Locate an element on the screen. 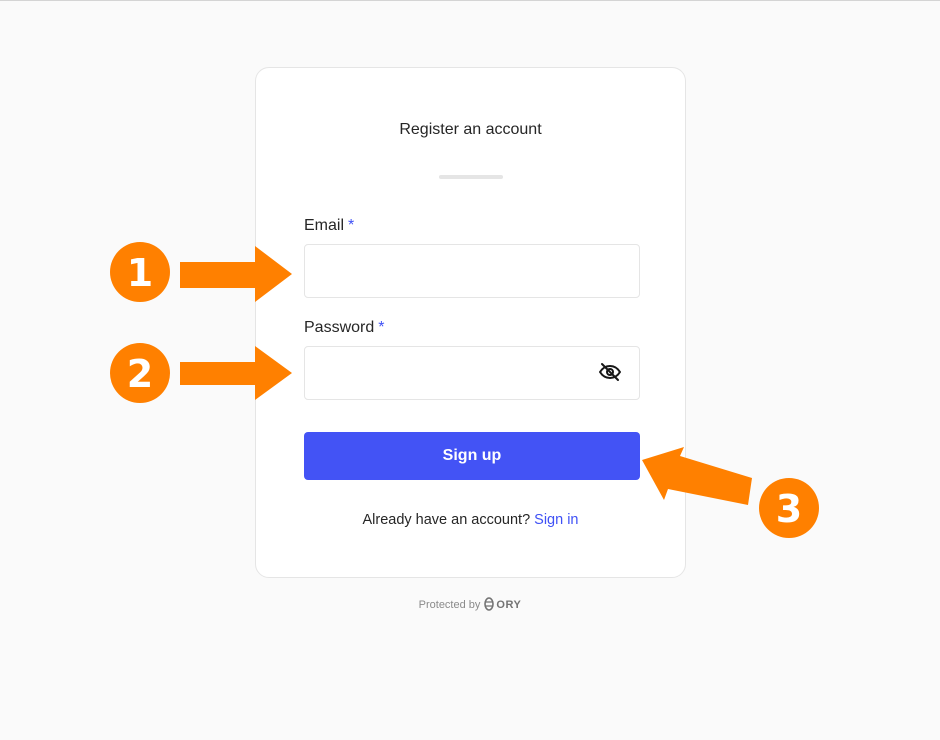 The width and height of the screenshot is (940, 740). top-divider is located at coordinates (470, 0).